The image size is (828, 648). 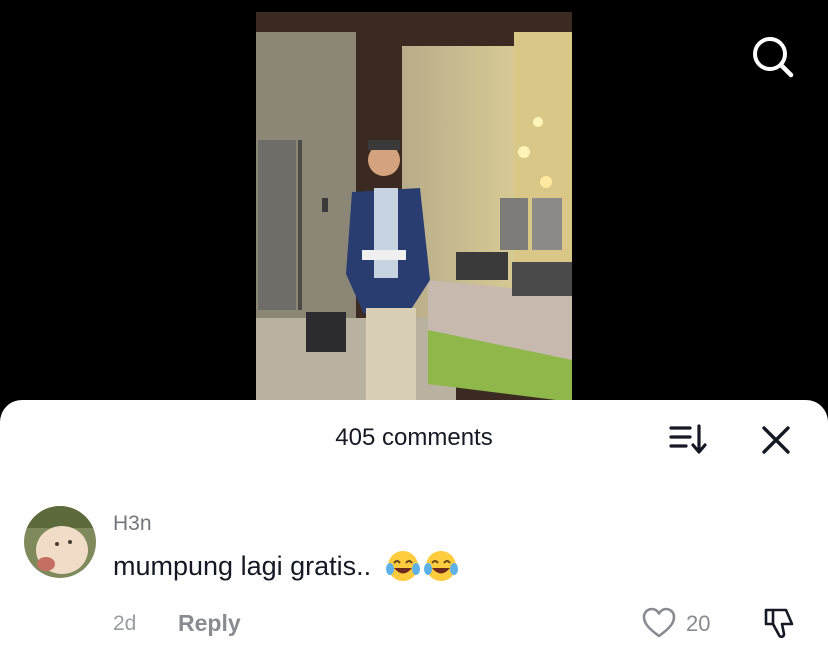 I want to click on like-button, so click(x=659, y=623).